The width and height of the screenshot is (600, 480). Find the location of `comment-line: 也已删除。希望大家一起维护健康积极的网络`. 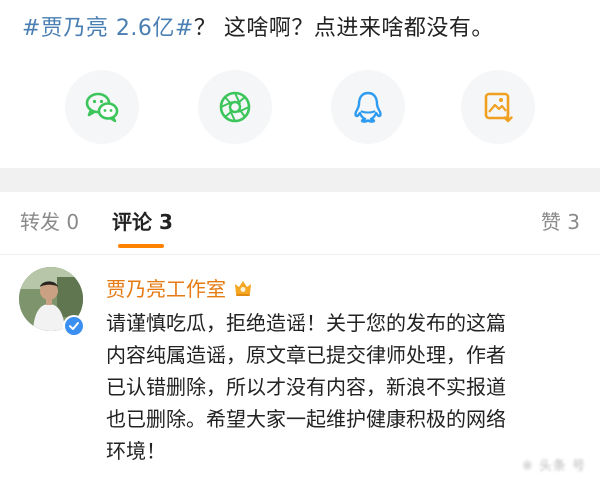

comment-line: 也已删除。希望大家一起维护健康积极的网络 is located at coordinates (306, 419).